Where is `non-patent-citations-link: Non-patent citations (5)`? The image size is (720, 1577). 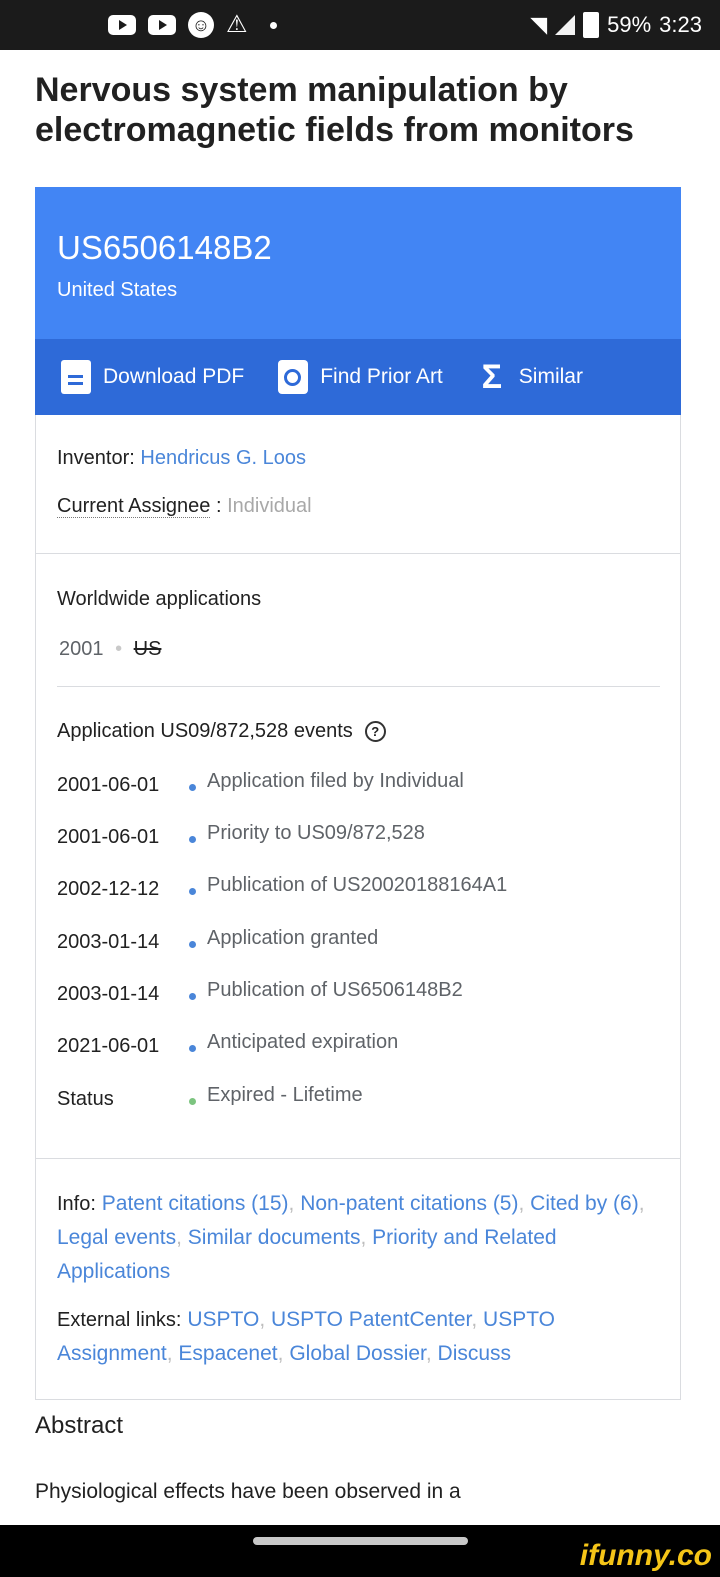 non-patent-citations-link: Non-patent citations (5) is located at coordinates (409, 1203).